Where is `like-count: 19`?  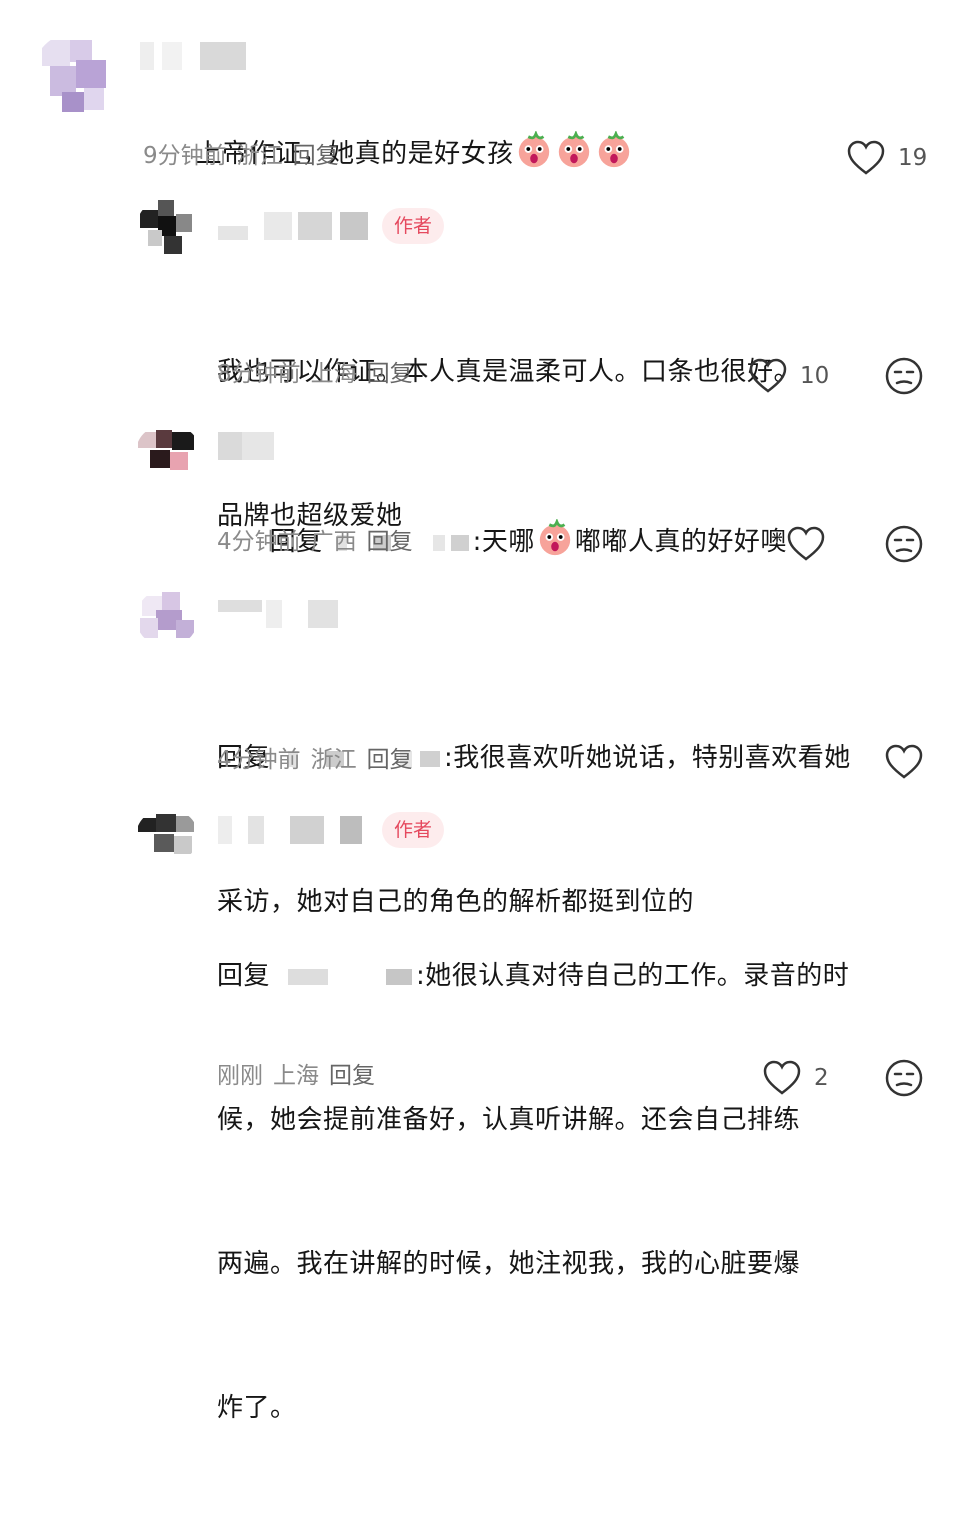 like-count: 19 is located at coordinates (913, 158).